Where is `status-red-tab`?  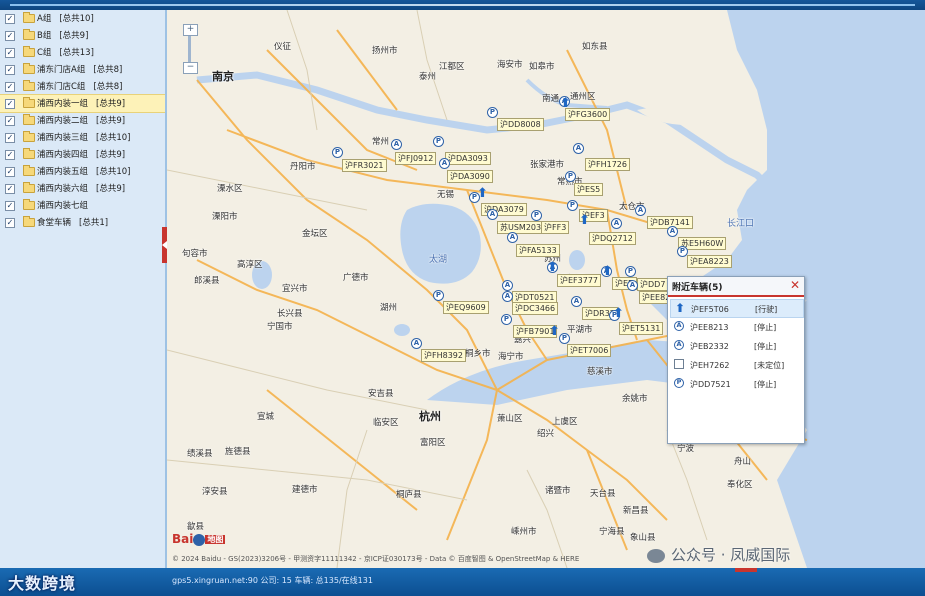
status-red-tab is located at coordinates (746, 570).